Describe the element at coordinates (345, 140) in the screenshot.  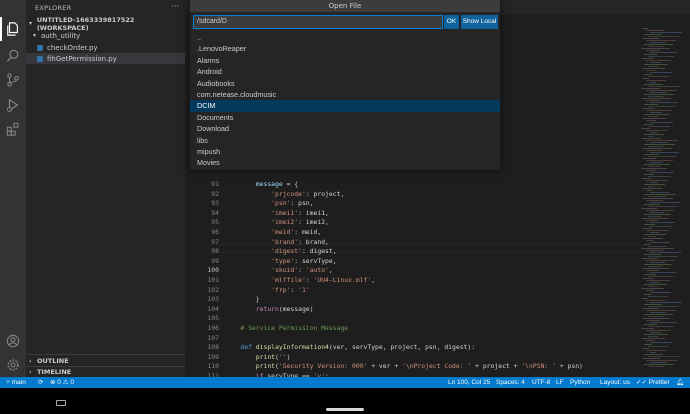
I see `file-option: libs` at that location.